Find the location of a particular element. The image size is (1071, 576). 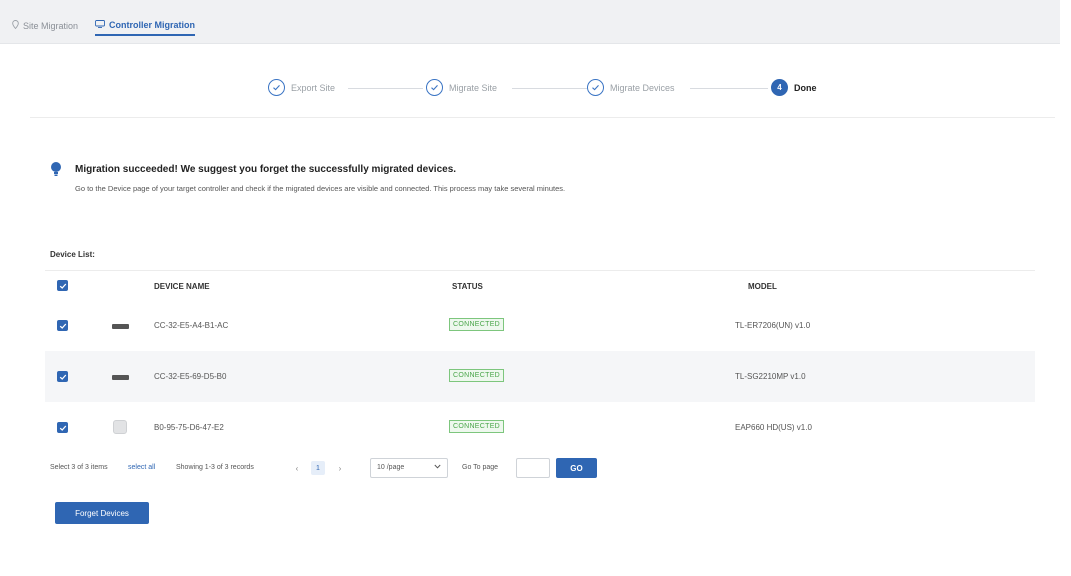

select-all-checkbox is located at coordinates (62, 285).